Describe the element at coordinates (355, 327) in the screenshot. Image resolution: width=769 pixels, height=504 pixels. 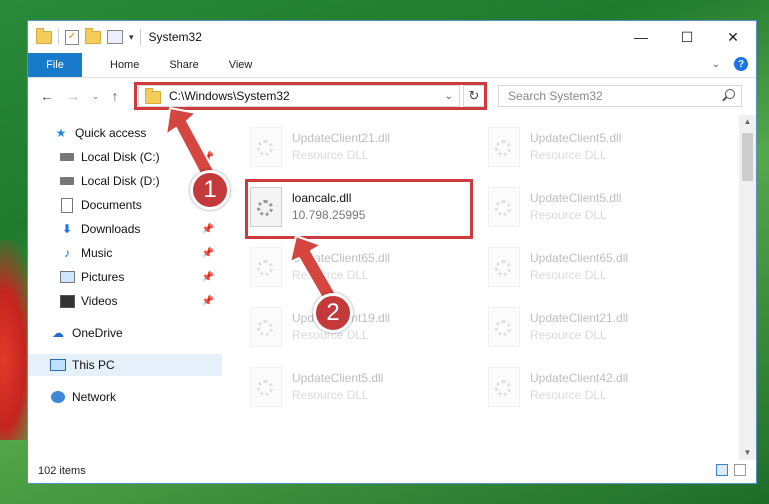
I see `file-item: UpdateClient19.dllResource DLL` at that location.